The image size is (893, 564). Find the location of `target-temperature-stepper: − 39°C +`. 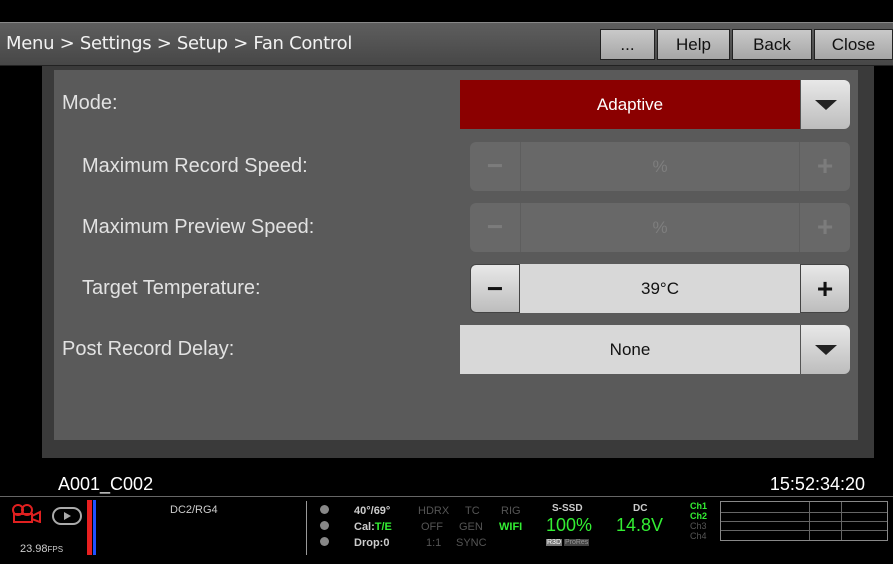

target-temperature-stepper: − 39°C + is located at coordinates (660, 288).